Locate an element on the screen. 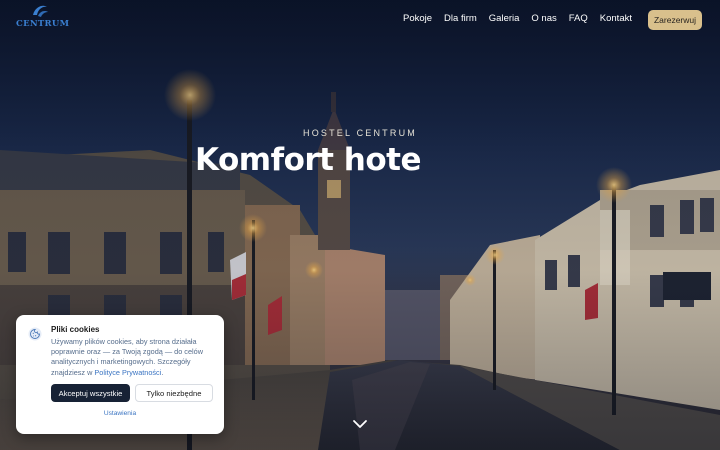  nav-link-galeria: Galeria is located at coordinates (504, 18).